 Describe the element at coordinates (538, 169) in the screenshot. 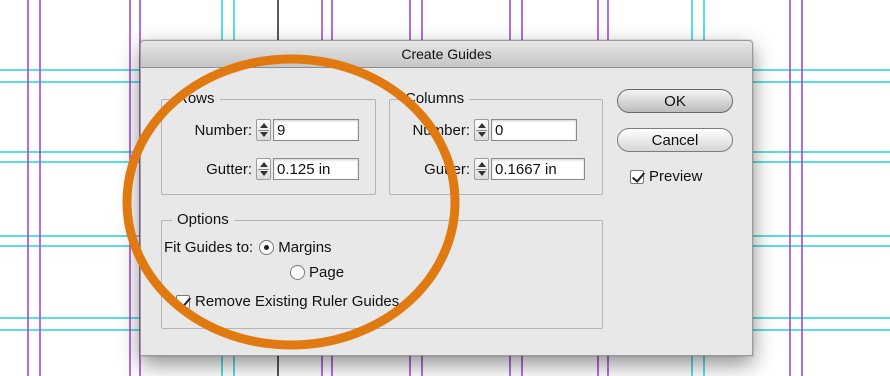

I see `columns-gutter-input` at that location.